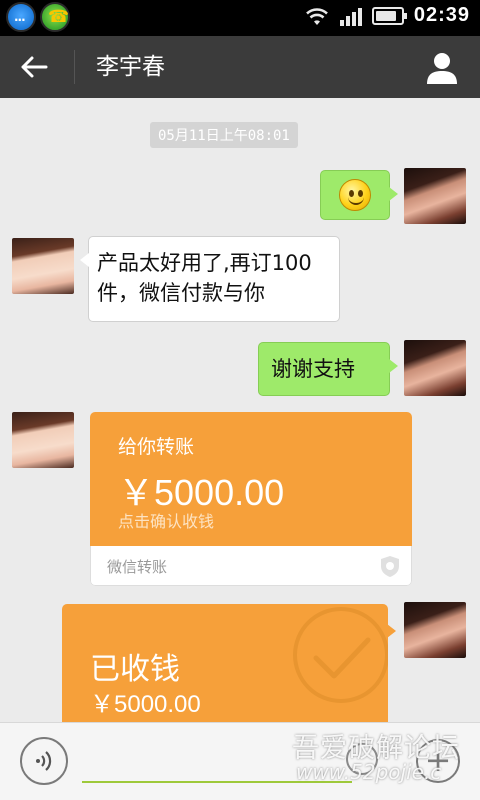  Describe the element at coordinates (390, 566) in the screenshot. I see `shield-icon` at that location.